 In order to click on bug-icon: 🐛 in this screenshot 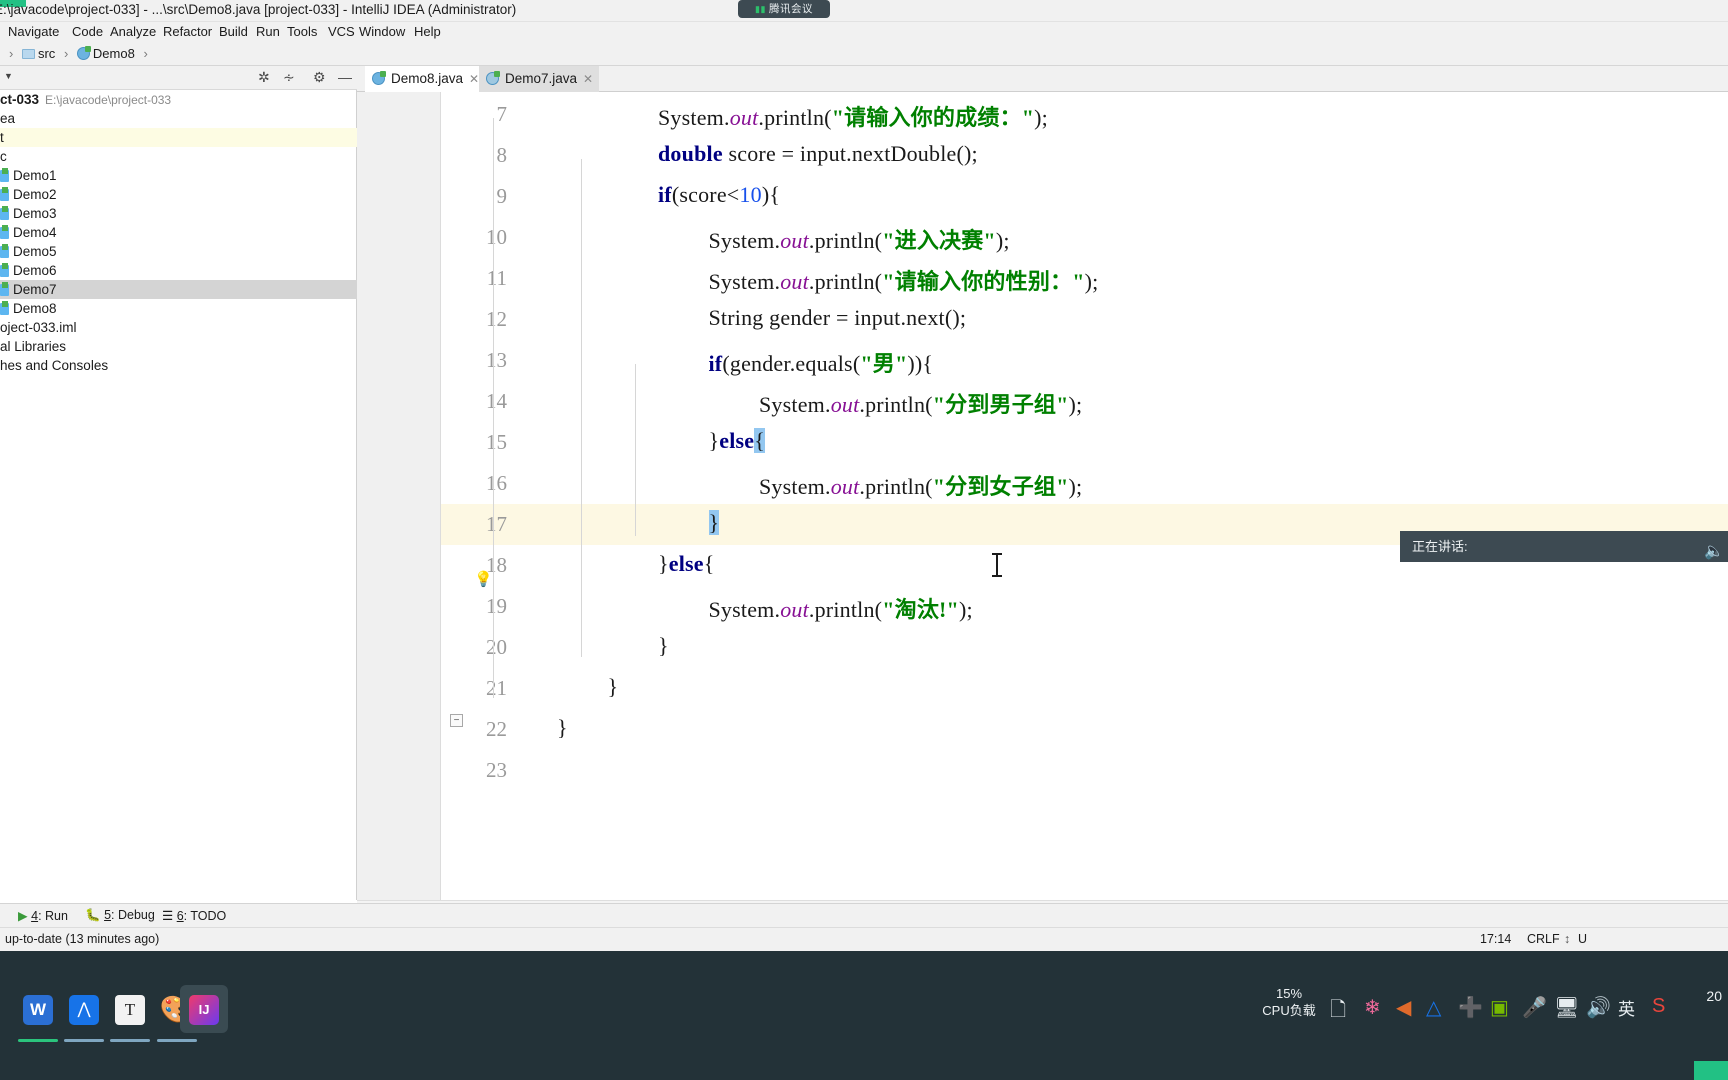, I will do `click(93, 915)`.